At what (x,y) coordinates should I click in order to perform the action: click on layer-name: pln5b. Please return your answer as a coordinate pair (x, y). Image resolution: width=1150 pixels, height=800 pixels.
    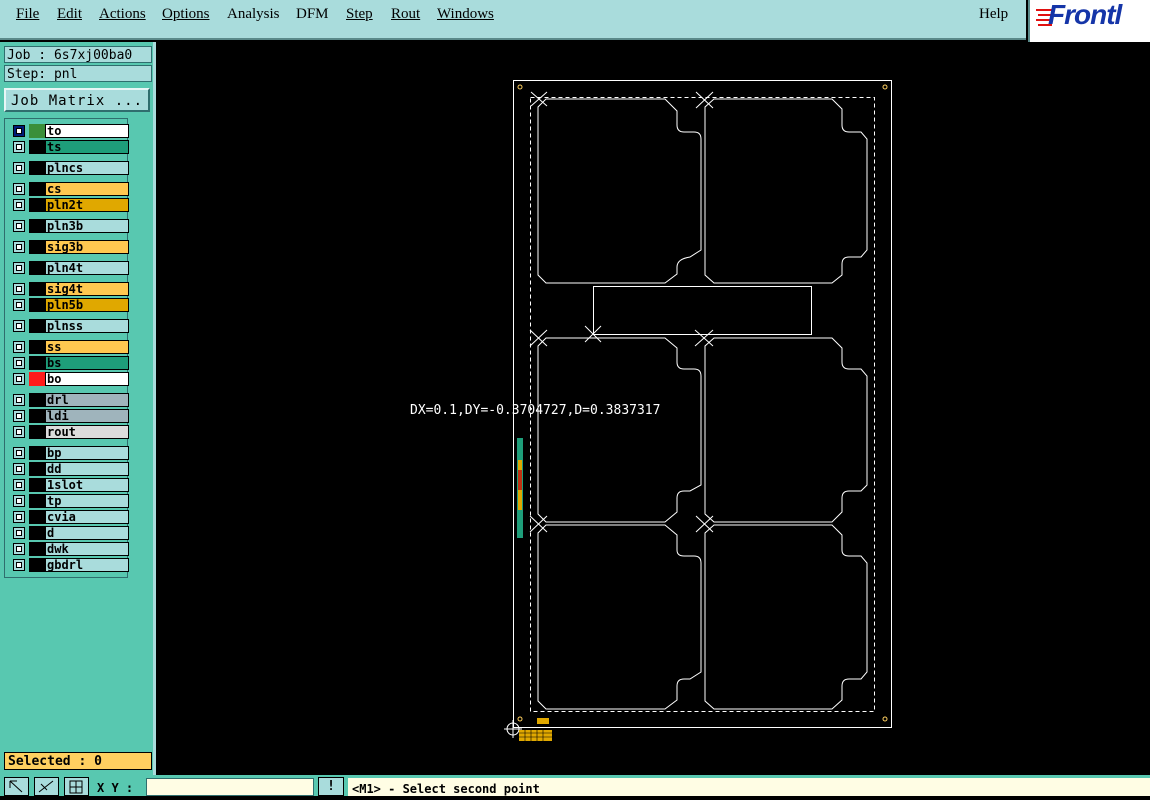
    Looking at the image, I should click on (87, 305).